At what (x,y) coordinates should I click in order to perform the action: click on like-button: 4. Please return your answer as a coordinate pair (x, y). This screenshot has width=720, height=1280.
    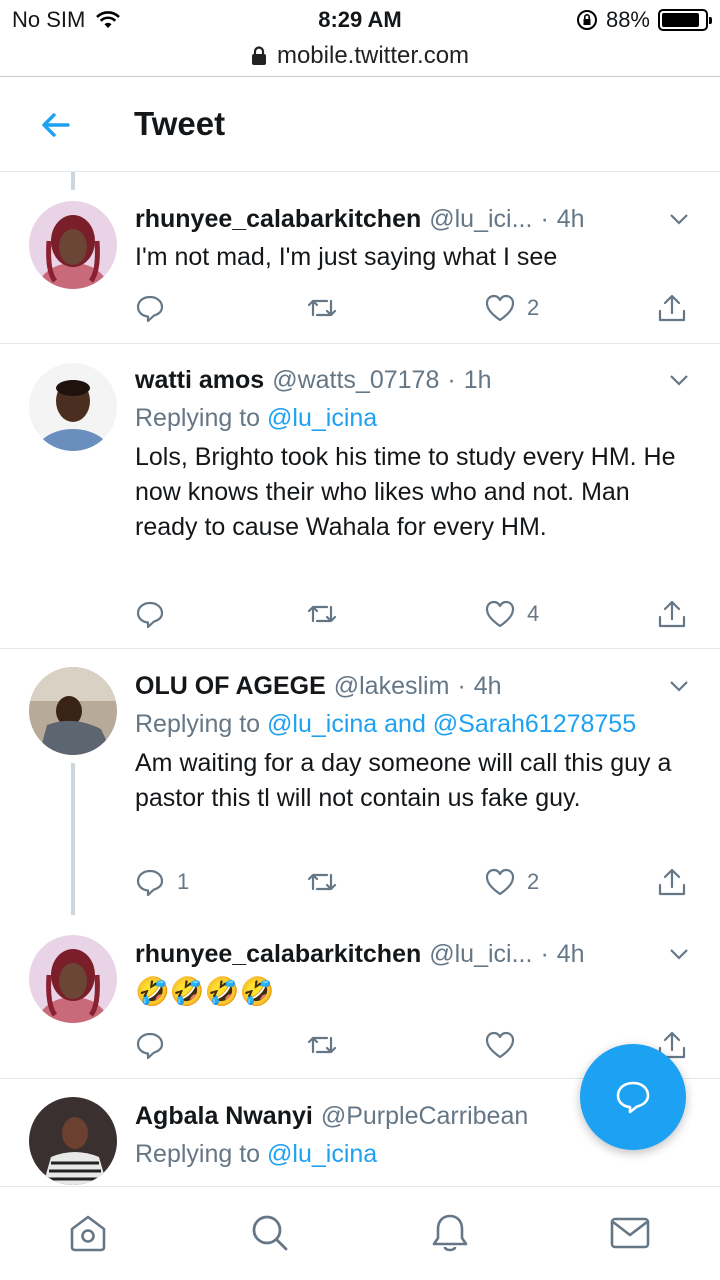
    Looking at the image, I should click on (512, 614).